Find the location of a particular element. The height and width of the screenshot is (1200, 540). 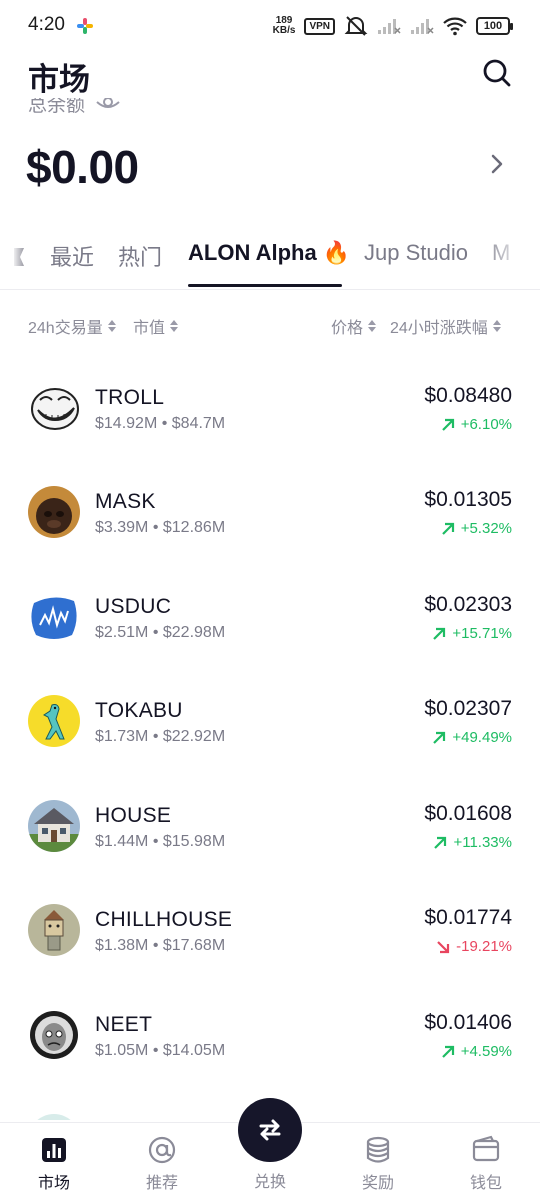

token-price: $0.01305 is located at coordinates (468, 499).